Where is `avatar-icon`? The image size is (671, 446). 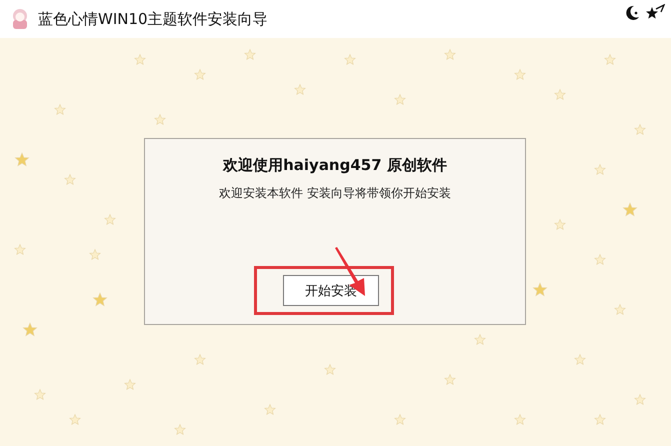
avatar-icon is located at coordinates (20, 19).